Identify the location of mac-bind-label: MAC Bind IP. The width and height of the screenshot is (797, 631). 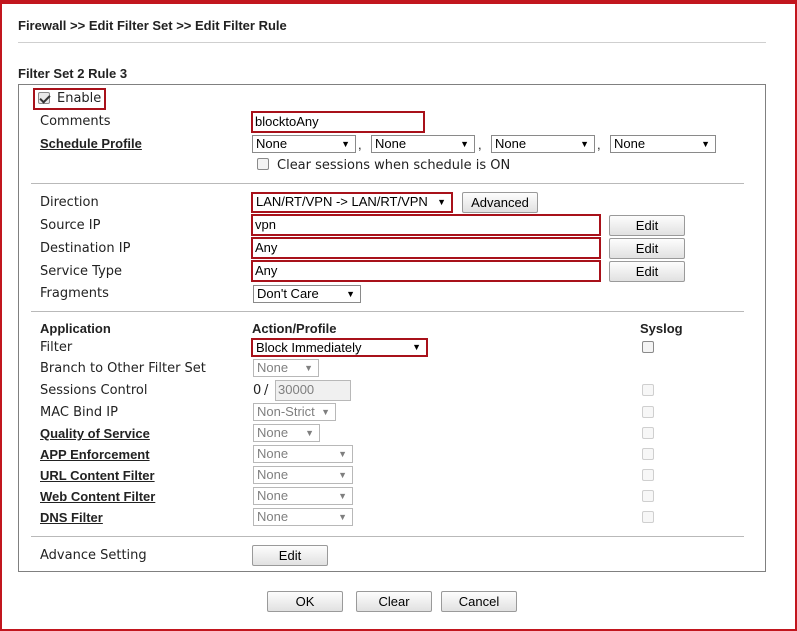
(79, 412).